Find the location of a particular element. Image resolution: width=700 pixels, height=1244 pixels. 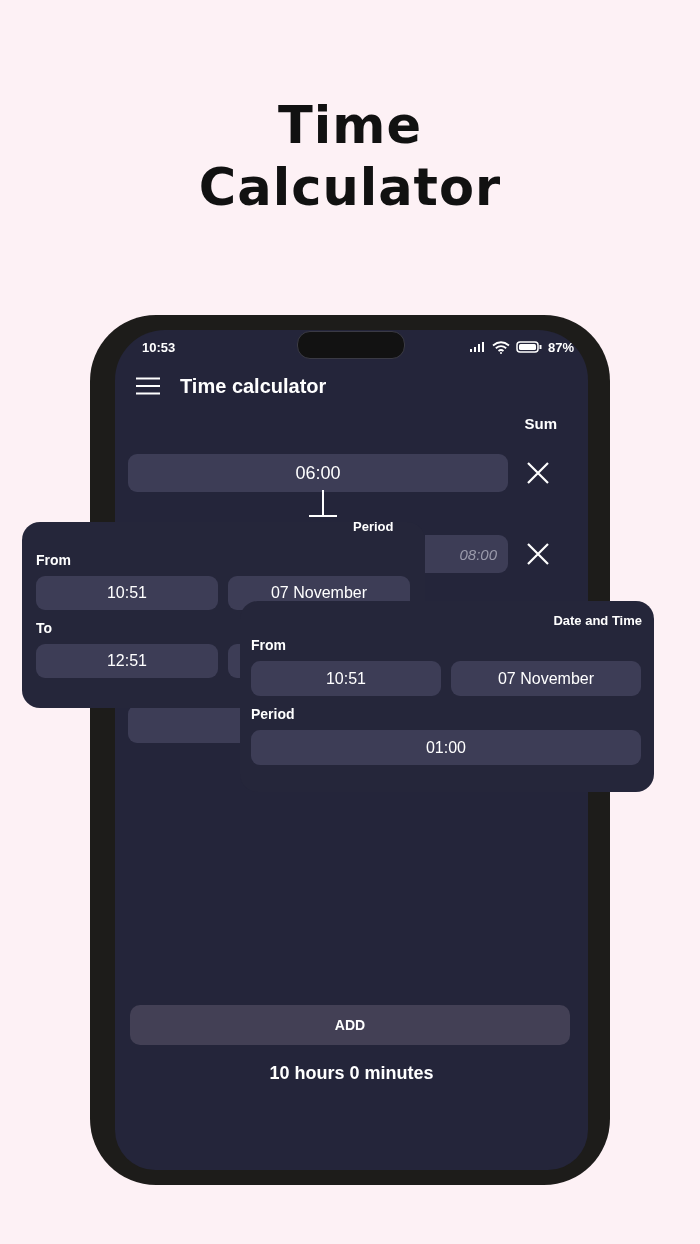

wifi-icon is located at coordinates (500, 347).